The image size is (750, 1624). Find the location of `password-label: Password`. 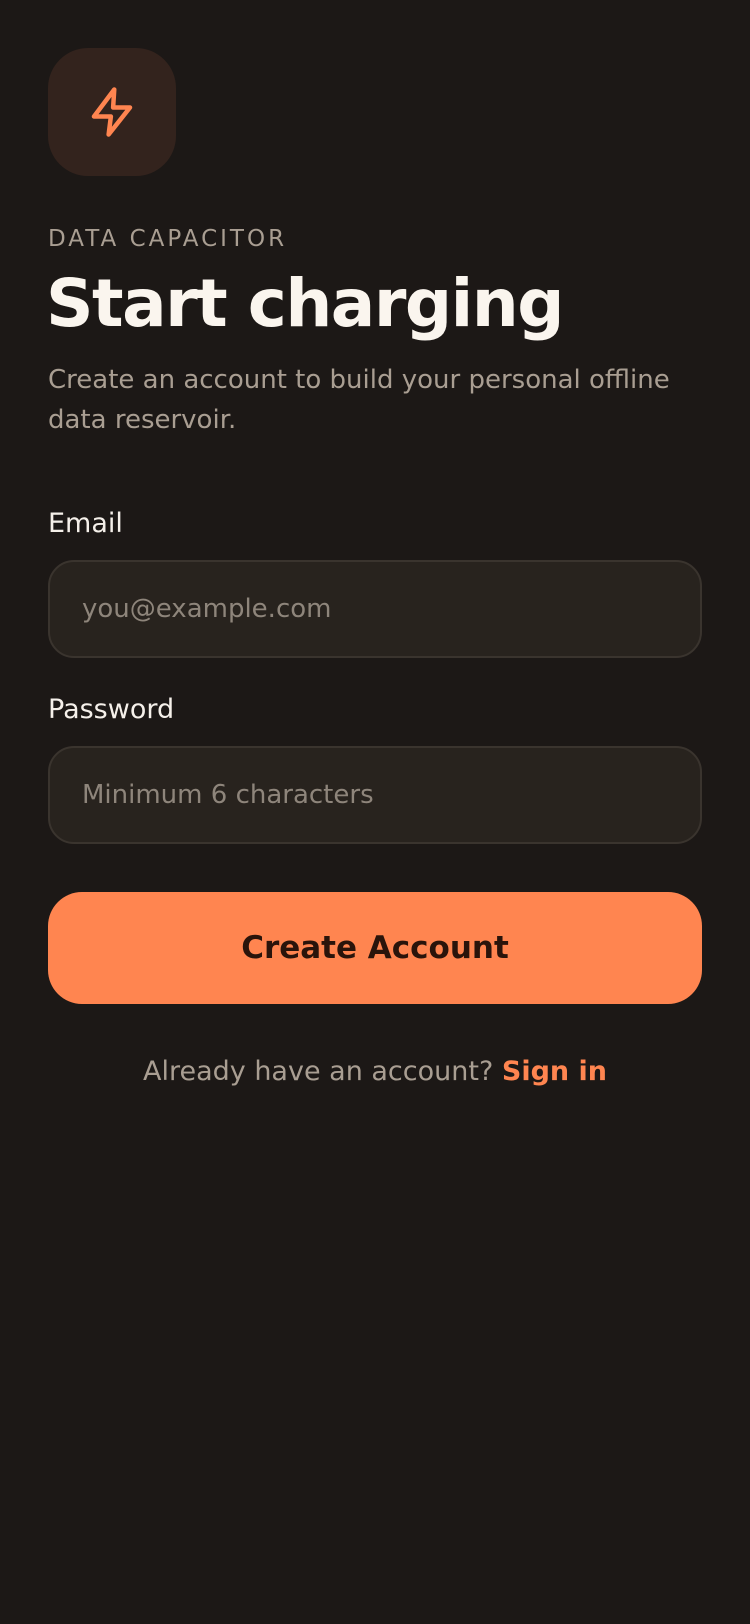

password-label: Password is located at coordinates (111, 709).